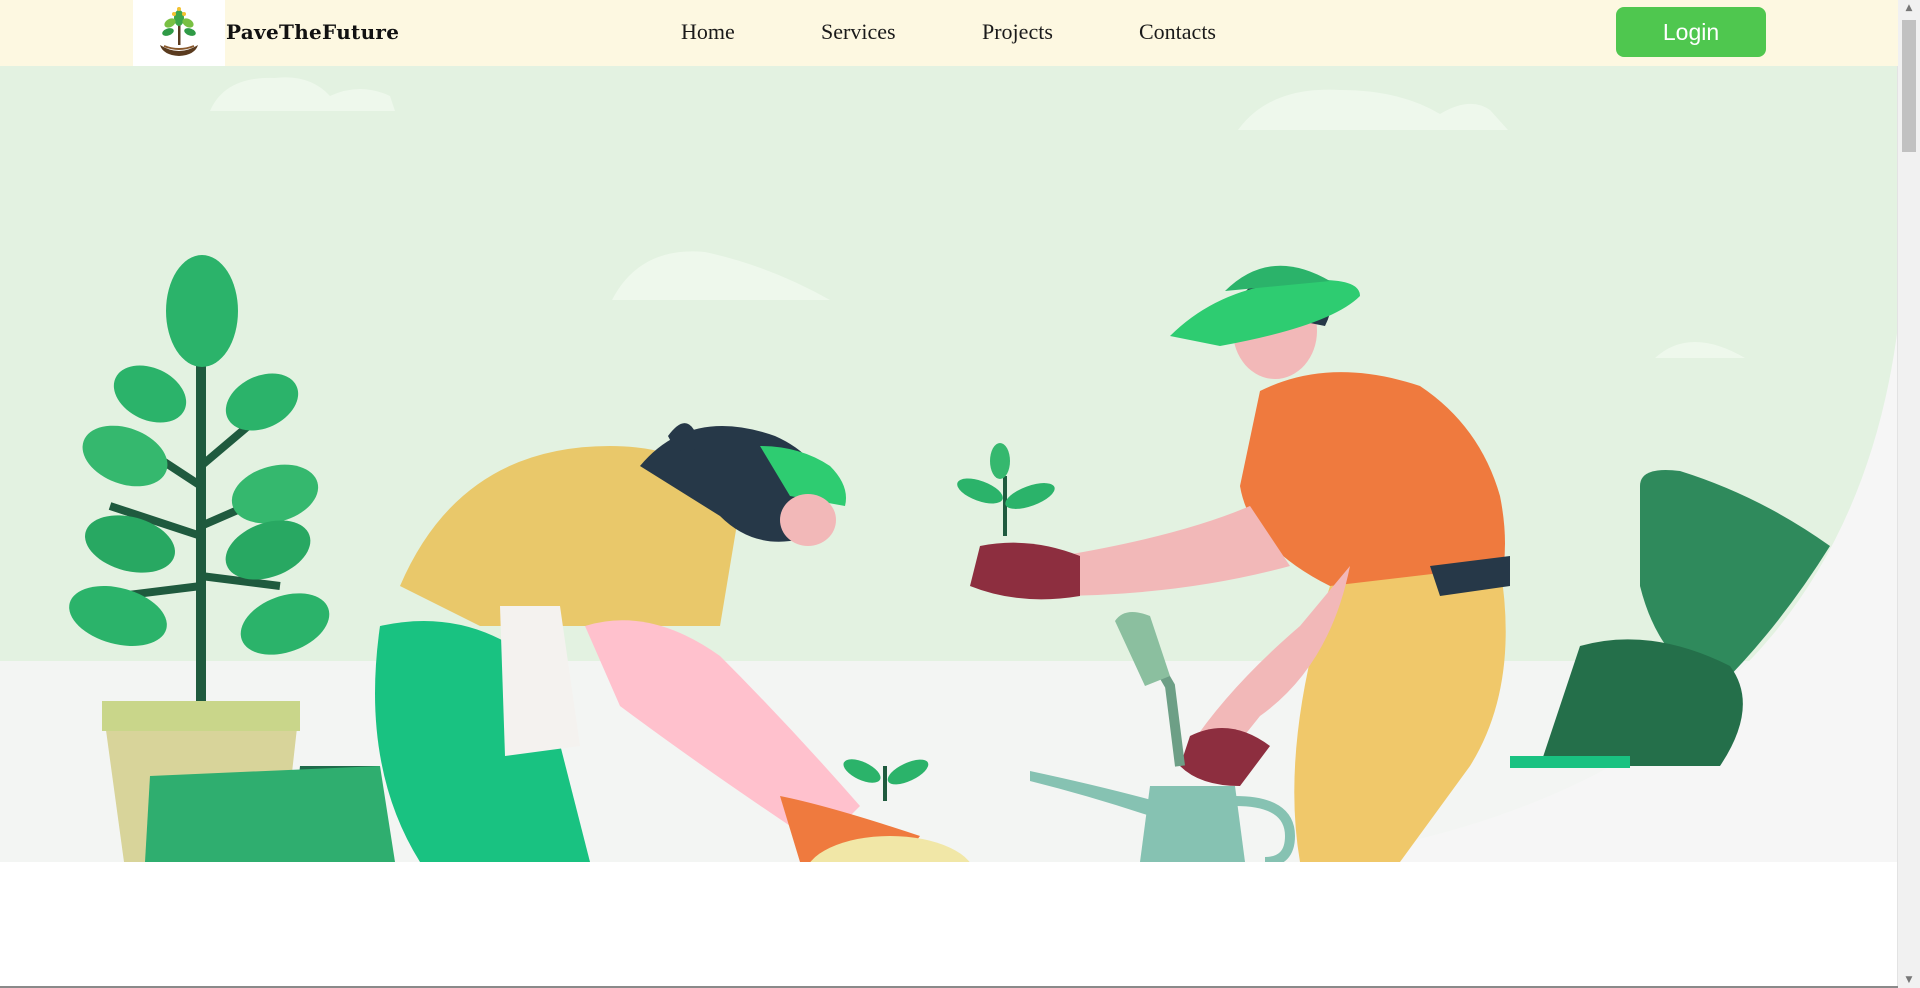 The width and height of the screenshot is (1920, 988). I want to click on brand-name: PaveTheFuture, so click(312, 33).